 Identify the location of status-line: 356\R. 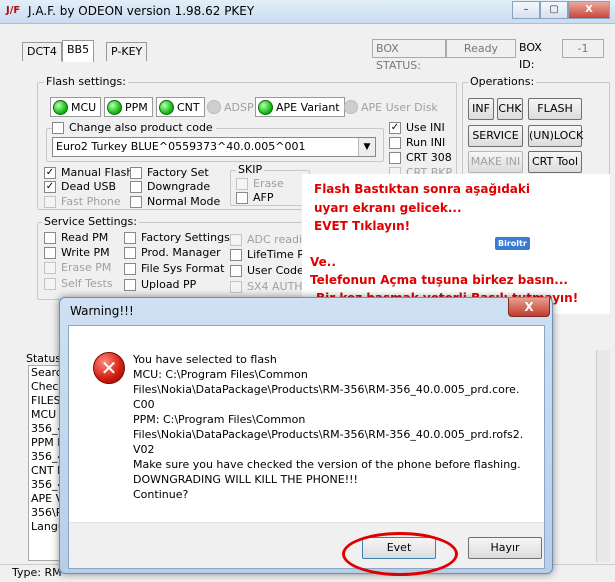
(46, 512).